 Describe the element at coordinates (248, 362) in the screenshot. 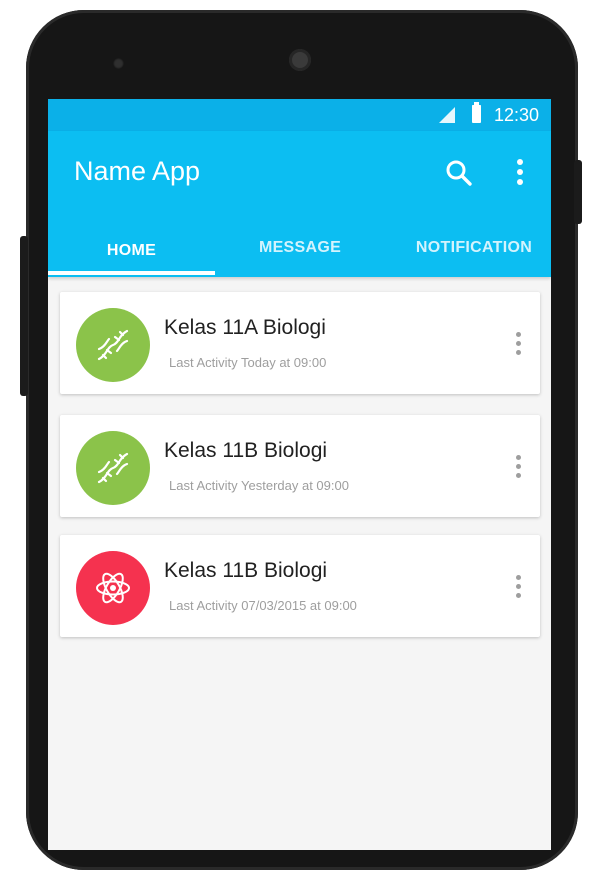

I see `class-last-activity: Last Activity Today at 09:00` at that location.